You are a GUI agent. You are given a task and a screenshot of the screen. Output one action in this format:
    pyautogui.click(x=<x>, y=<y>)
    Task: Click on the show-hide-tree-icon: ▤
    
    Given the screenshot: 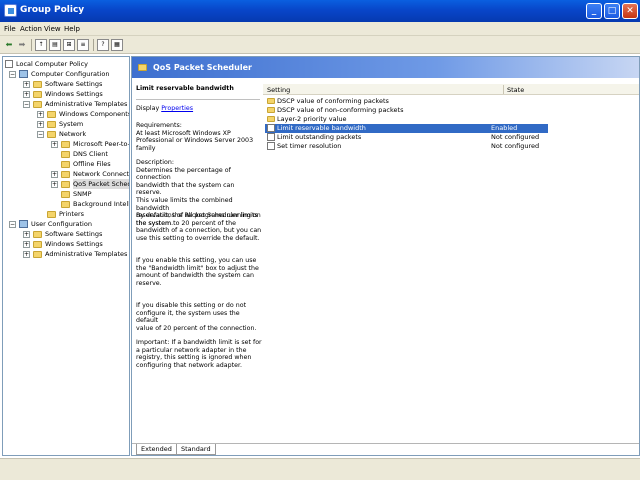 What is the action you would take?
    pyautogui.click(x=55, y=45)
    